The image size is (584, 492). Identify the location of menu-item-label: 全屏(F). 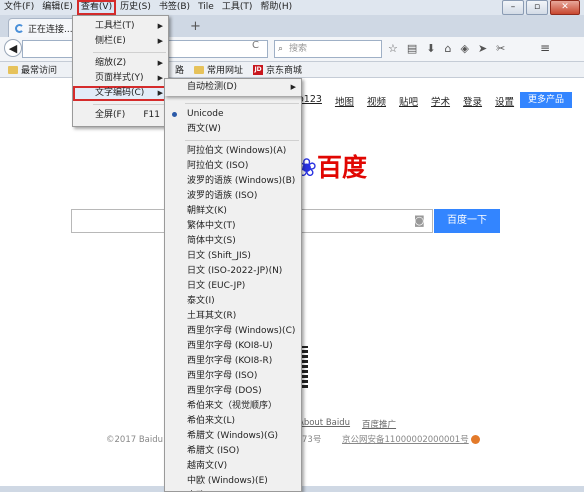
(110, 115).